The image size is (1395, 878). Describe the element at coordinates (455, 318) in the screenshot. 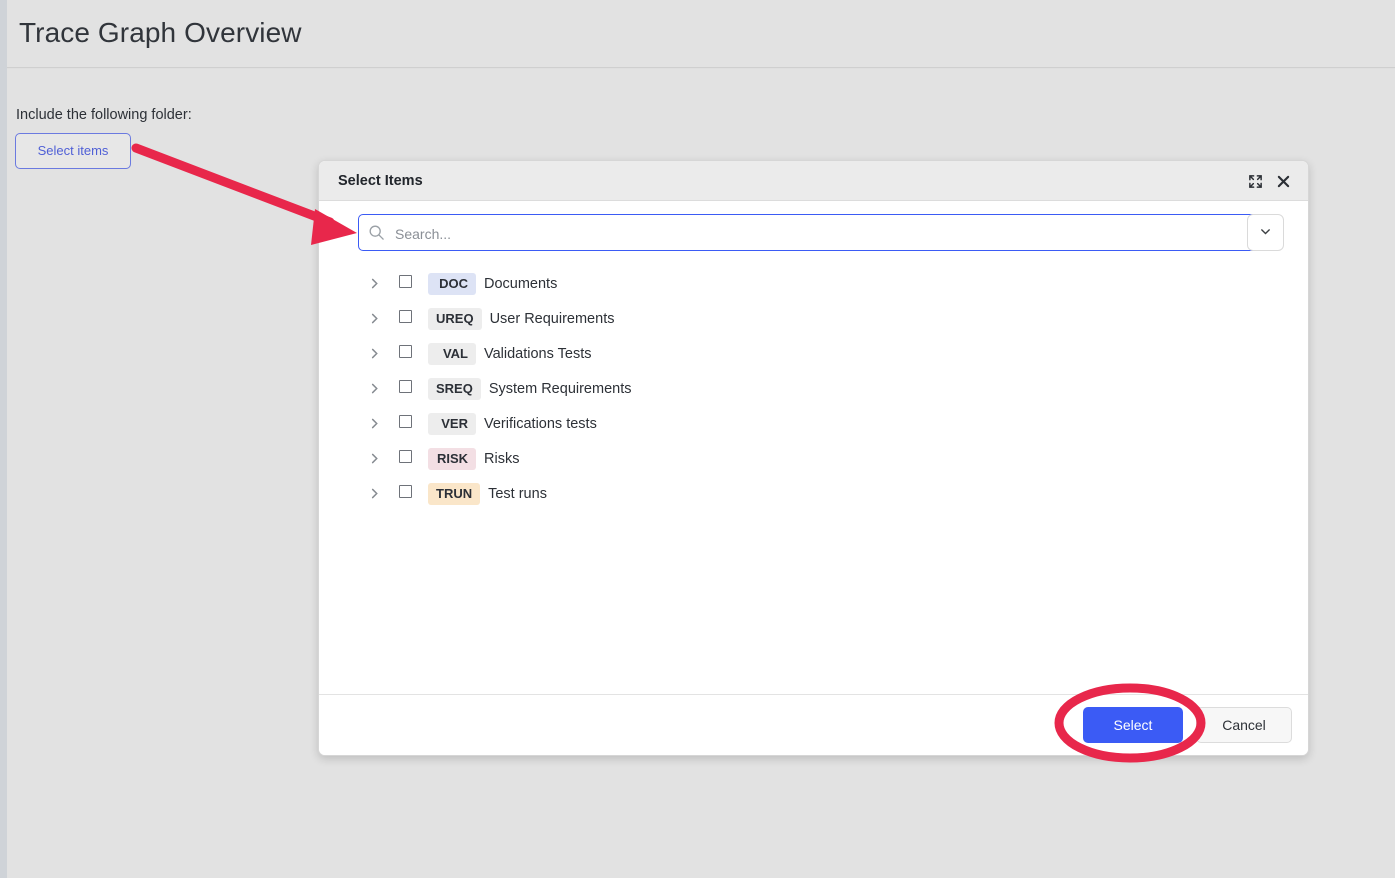

I see `item-type-badge: UREQ` at that location.